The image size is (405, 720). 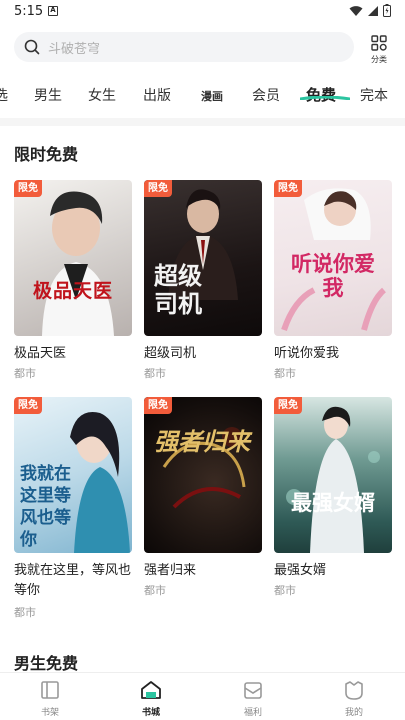 I want to click on category-button: 分类, so click(x=379, y=50).